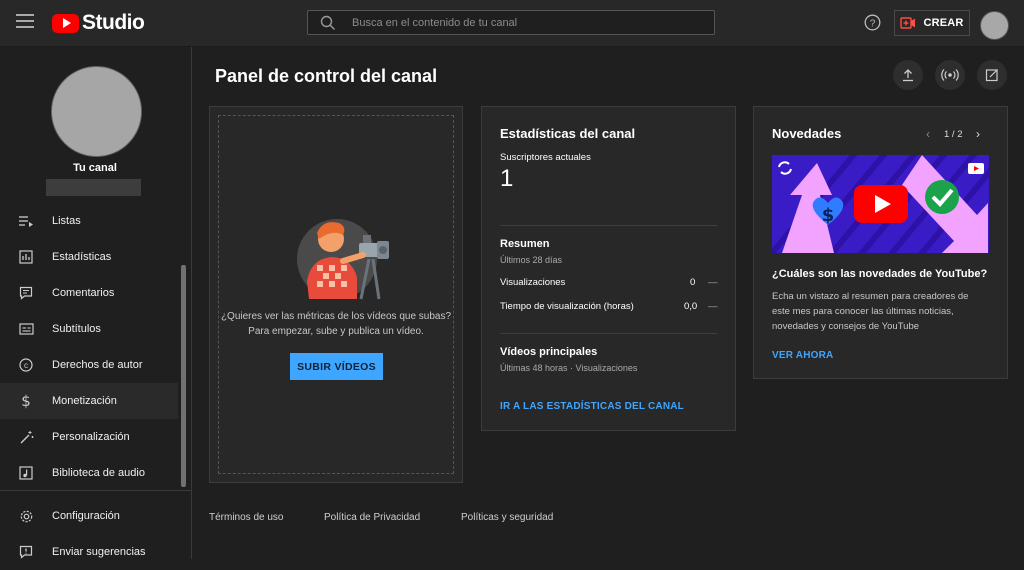 This screenshot has height=570, width=1024. What do you see at coordinates (89, 221) in the screenshot?
I see `sidebar-item-playlists: Listas` at bounding box center [89, 221].